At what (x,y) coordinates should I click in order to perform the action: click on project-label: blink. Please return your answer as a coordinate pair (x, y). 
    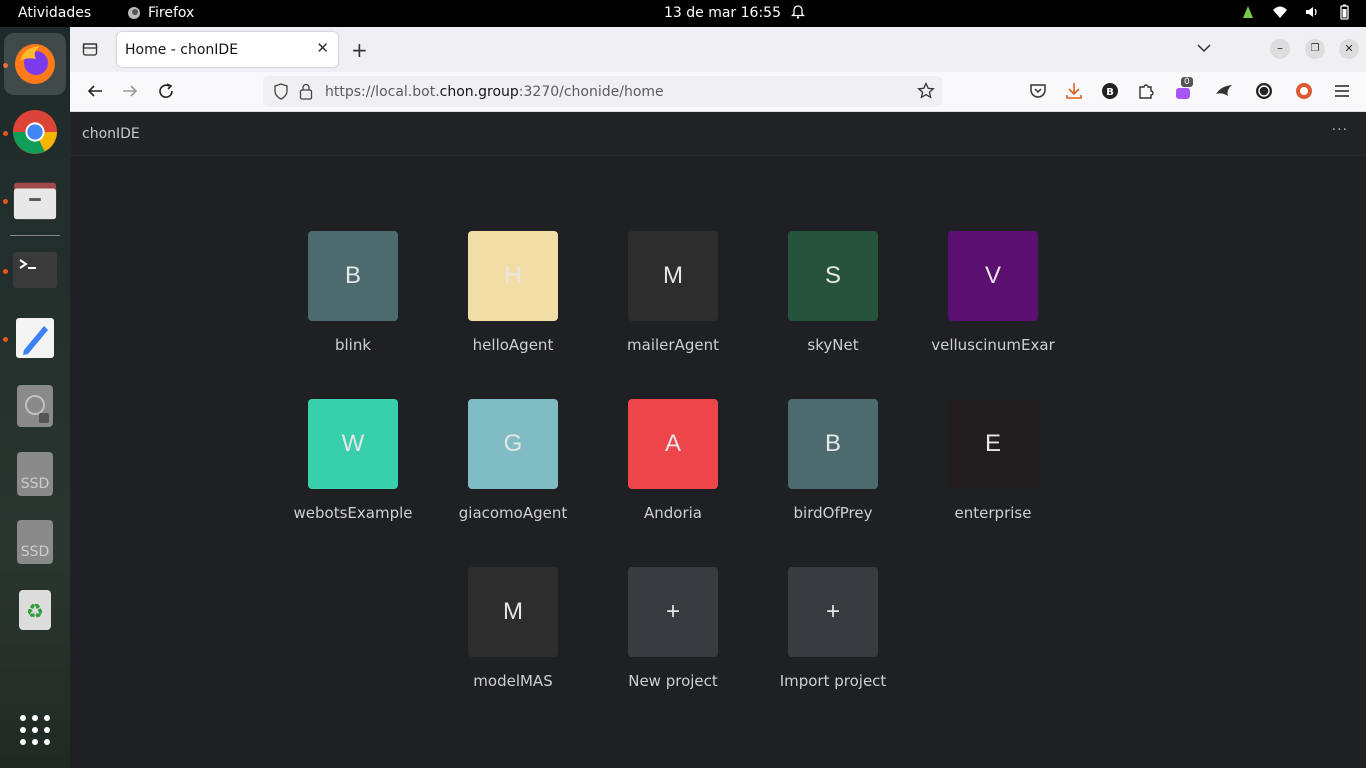
    Looking at the image, I should click on (353, 345).